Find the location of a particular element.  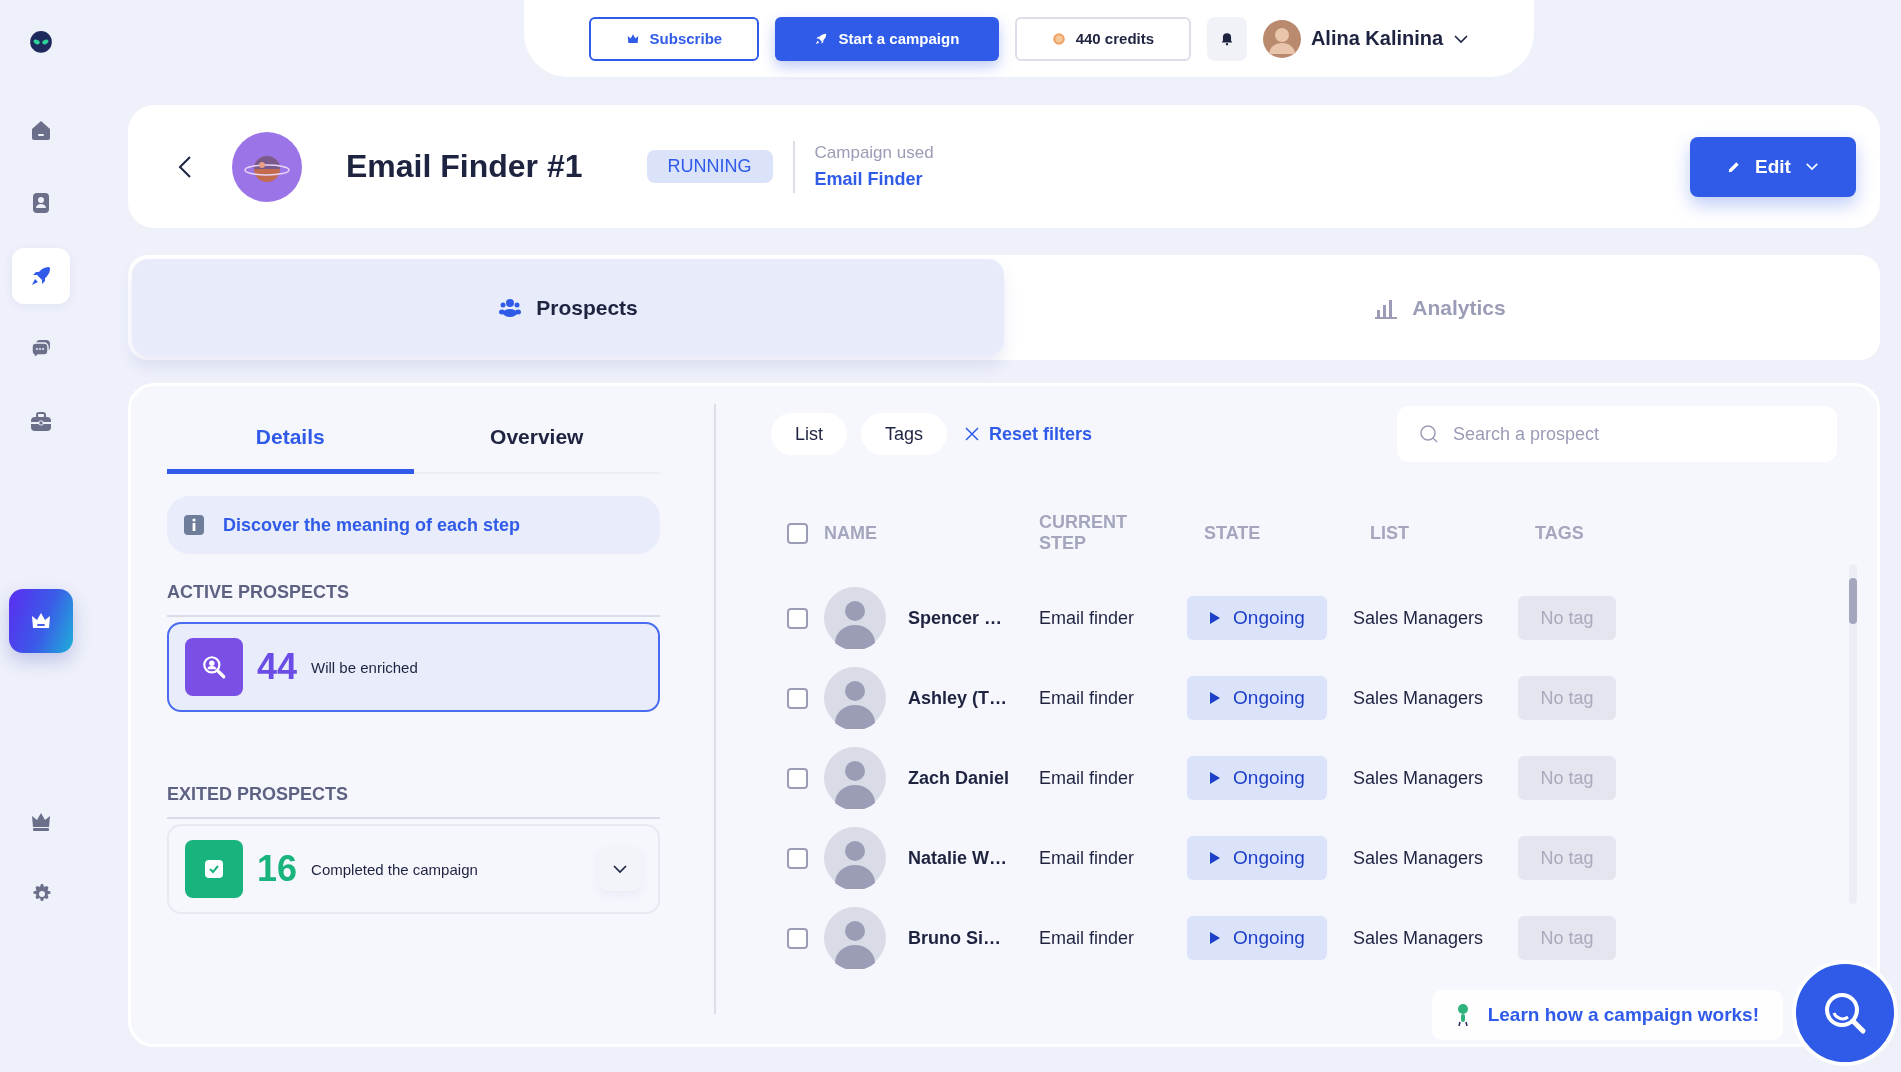

campaign-link: Email Finder is located at coordinates (874, 179).